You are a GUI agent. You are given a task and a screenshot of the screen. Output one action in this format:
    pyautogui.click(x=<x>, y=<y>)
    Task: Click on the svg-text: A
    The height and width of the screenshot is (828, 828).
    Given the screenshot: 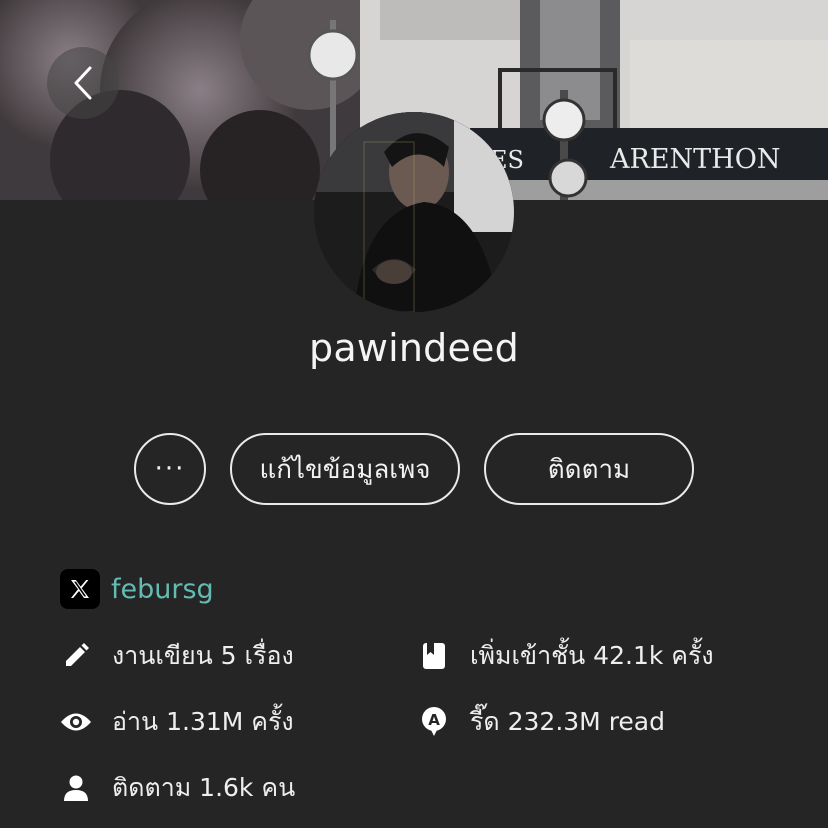 What is the action you would take?
    pyautogui.click(x=434, y=720)
    